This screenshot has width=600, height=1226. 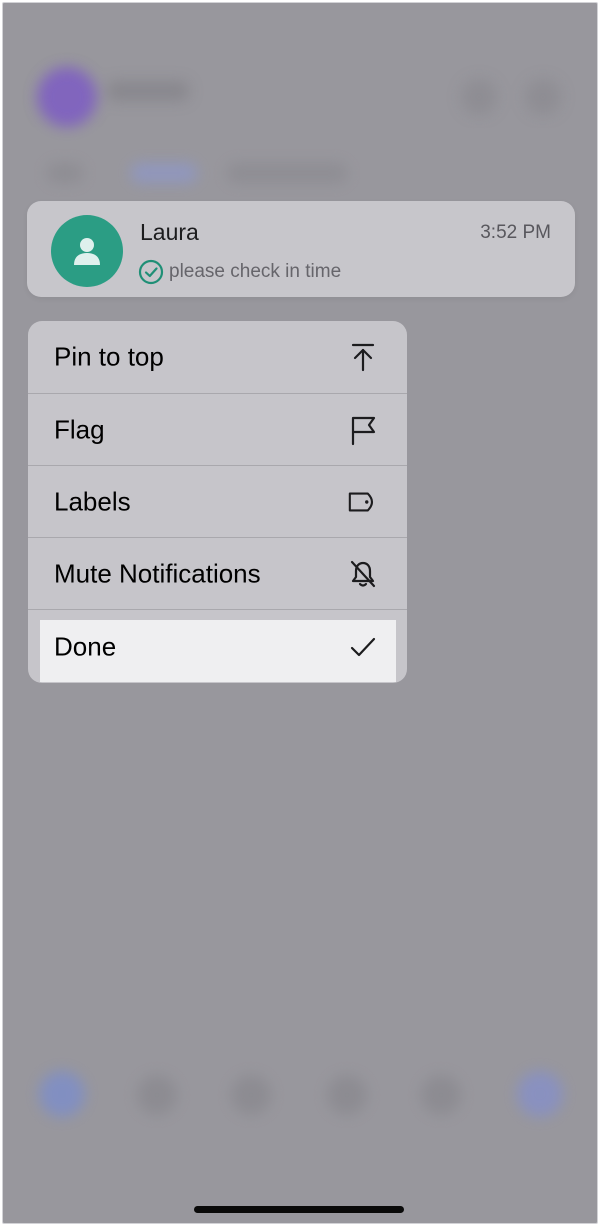 I want to click on pin-to-top-icon, so click(x=363, y=357).